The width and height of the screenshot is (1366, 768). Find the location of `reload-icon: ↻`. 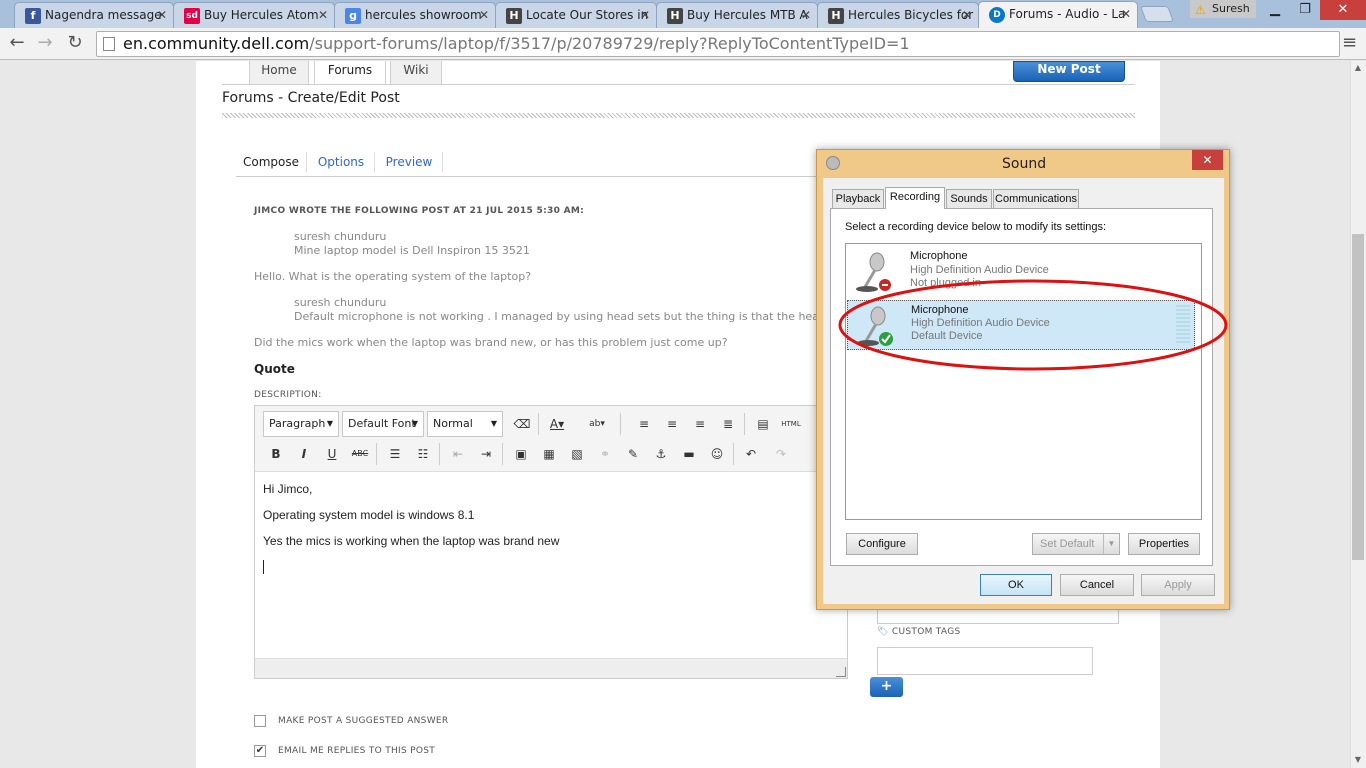

reload-icon: ↻ is located at coordinates (75, 44).